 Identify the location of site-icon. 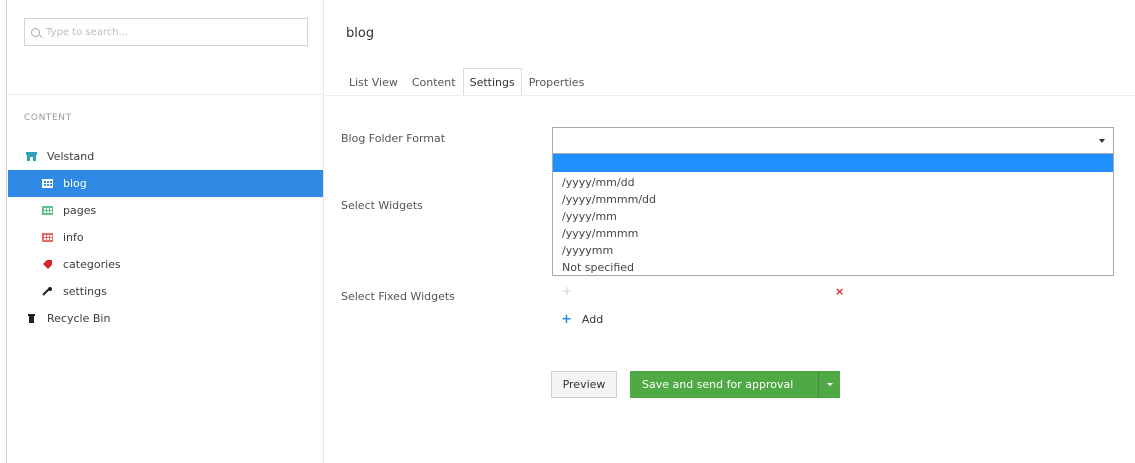
(31, 156).